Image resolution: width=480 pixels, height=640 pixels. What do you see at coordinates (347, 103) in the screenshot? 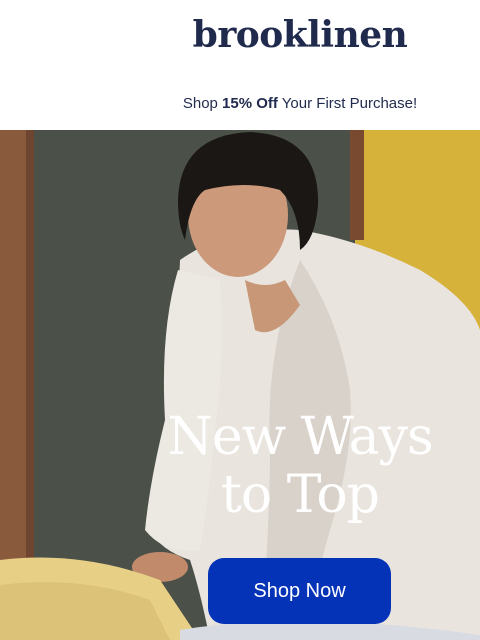
I see `promo-suffix: Your First Purchase!` at bounding box center [347, 103].